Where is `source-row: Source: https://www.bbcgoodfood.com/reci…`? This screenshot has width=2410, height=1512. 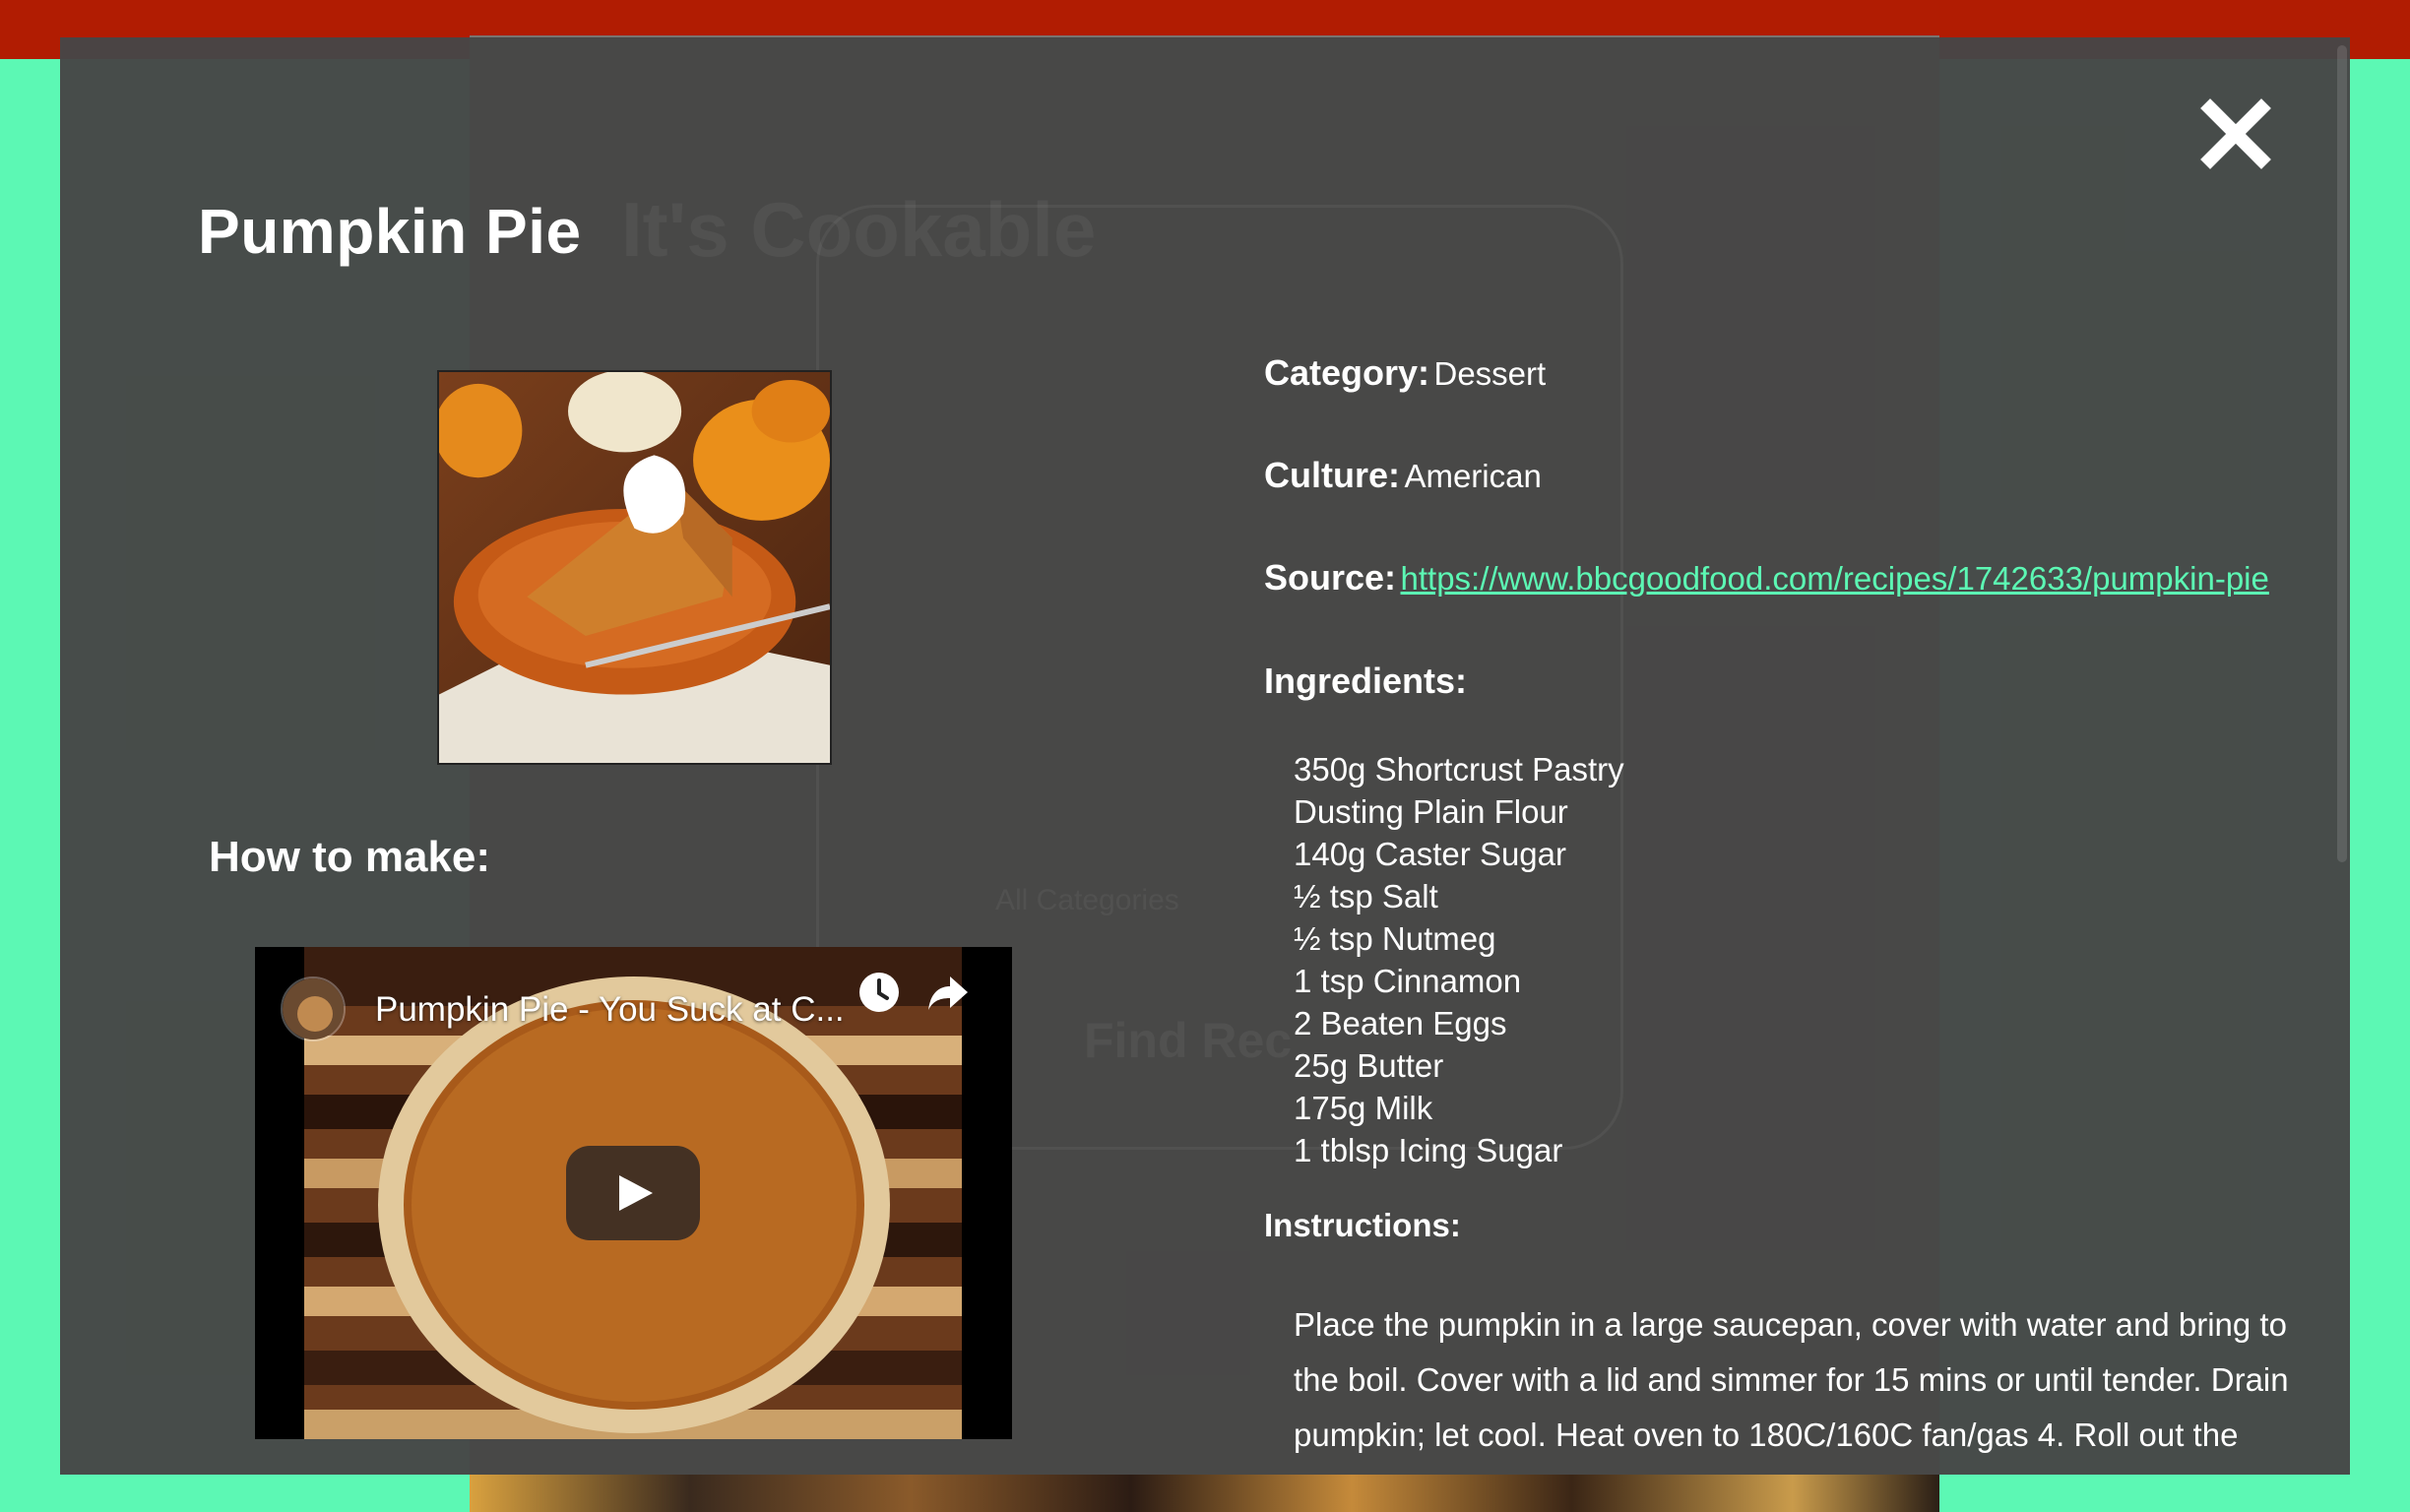
source-row: Source: https://www.bbcgoodfood.com/reci… is located at coordinates (1766, 577).